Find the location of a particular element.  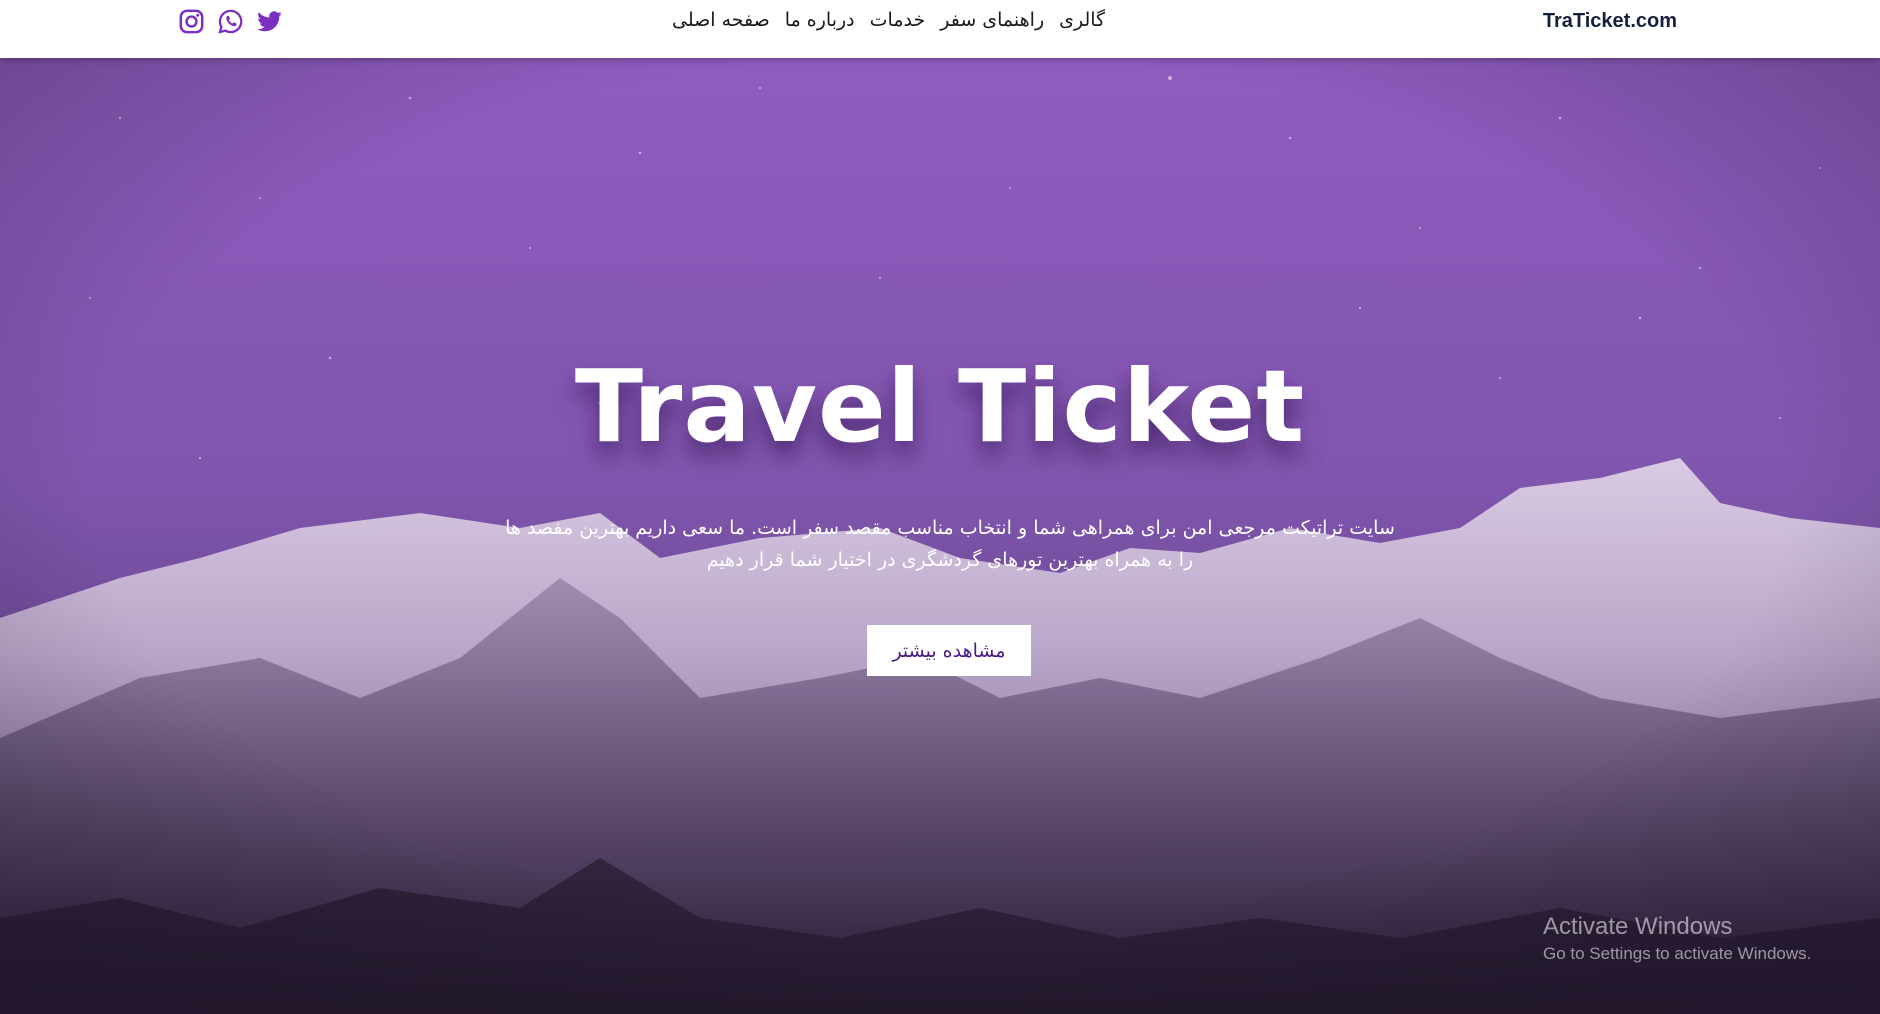

twitter-icon is located at coordinates (269, 21).